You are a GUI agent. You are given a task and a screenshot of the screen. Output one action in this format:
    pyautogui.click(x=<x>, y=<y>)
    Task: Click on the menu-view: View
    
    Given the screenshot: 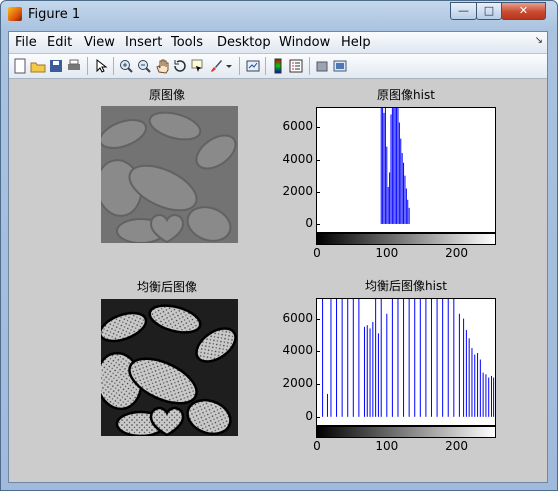 What is the action you would take?
    pyautogui.click(x=99, y=42)
    